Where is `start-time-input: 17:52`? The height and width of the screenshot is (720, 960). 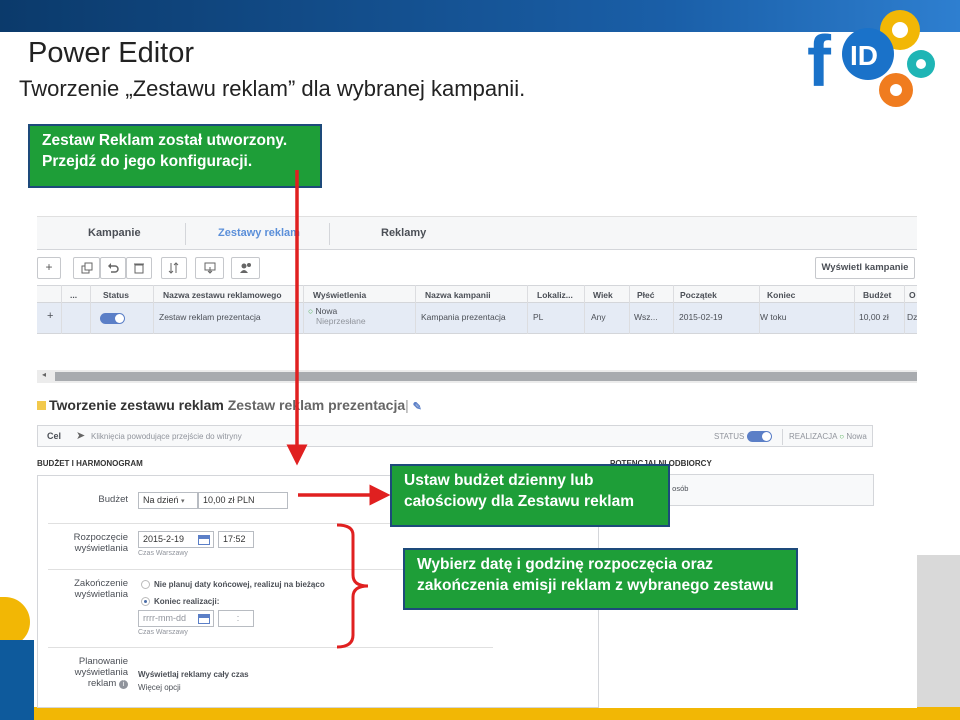 start-time-input: 17:52 is located at coordinates (236, 539).